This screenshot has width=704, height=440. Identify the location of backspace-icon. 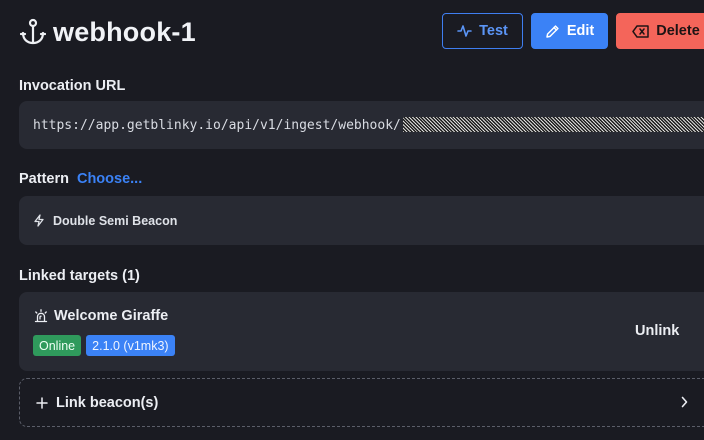
(640, 31).